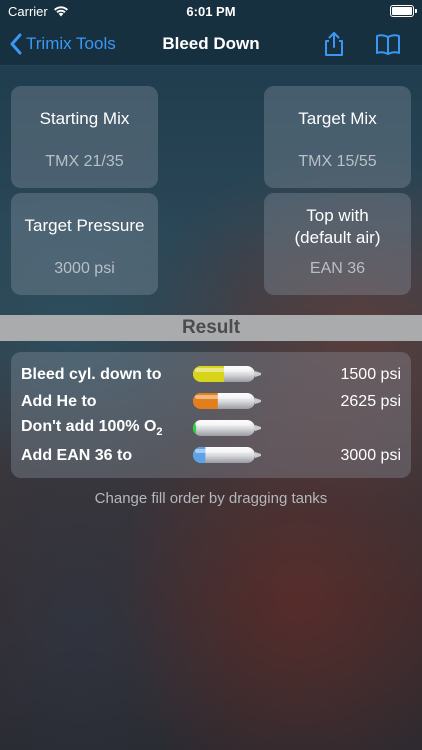 The image size is (422, 750). Describe the element at coordinates (71, 43) in the screenshot. I see `back-button-label: Trimix Tools` at that location.